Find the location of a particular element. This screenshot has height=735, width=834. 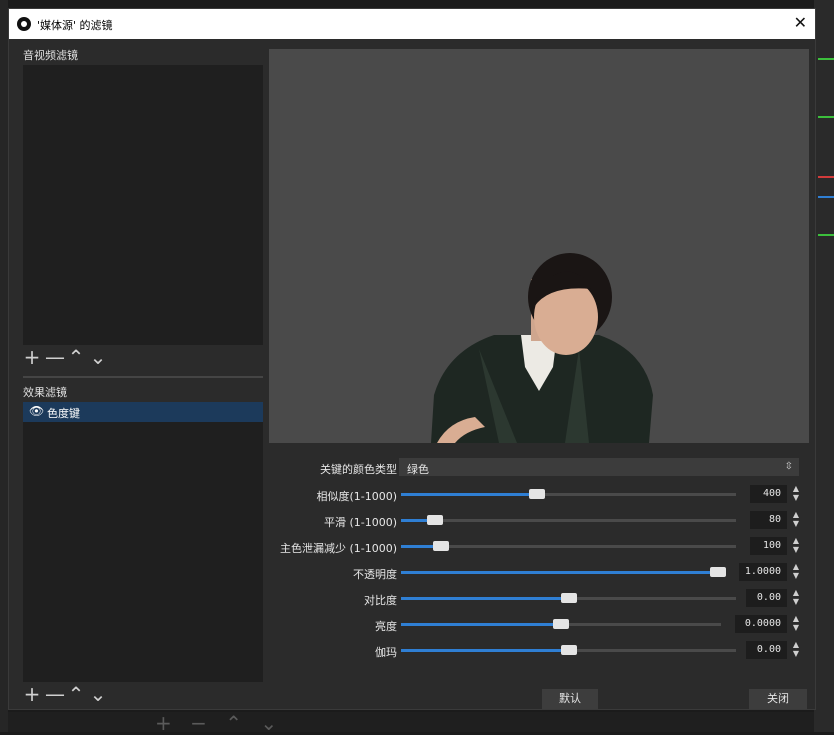

spinbox-value: 0.0000 is located at coordinates (762, 623).